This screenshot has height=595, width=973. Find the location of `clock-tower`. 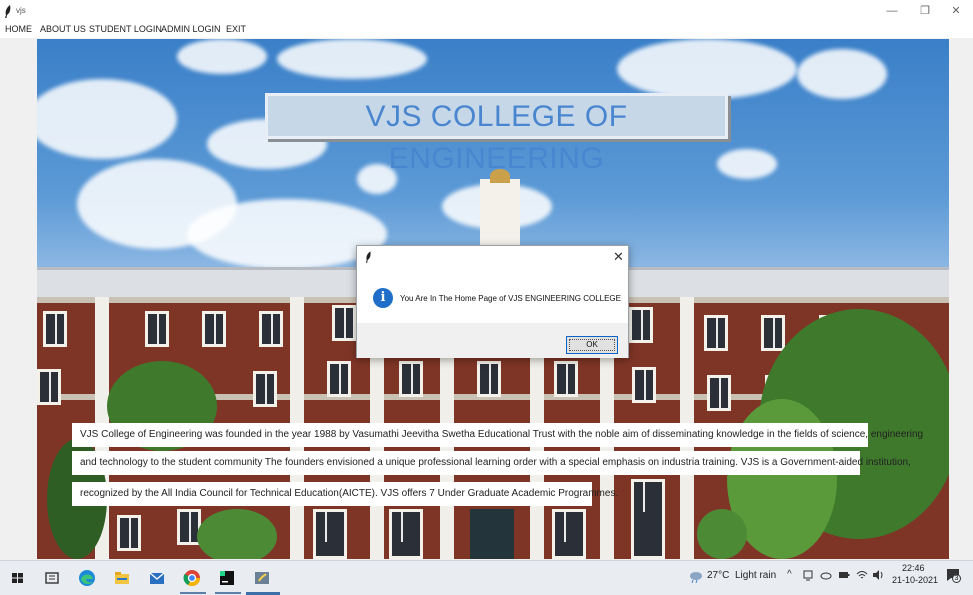

clock-tower is located at coordinates (500, 214).